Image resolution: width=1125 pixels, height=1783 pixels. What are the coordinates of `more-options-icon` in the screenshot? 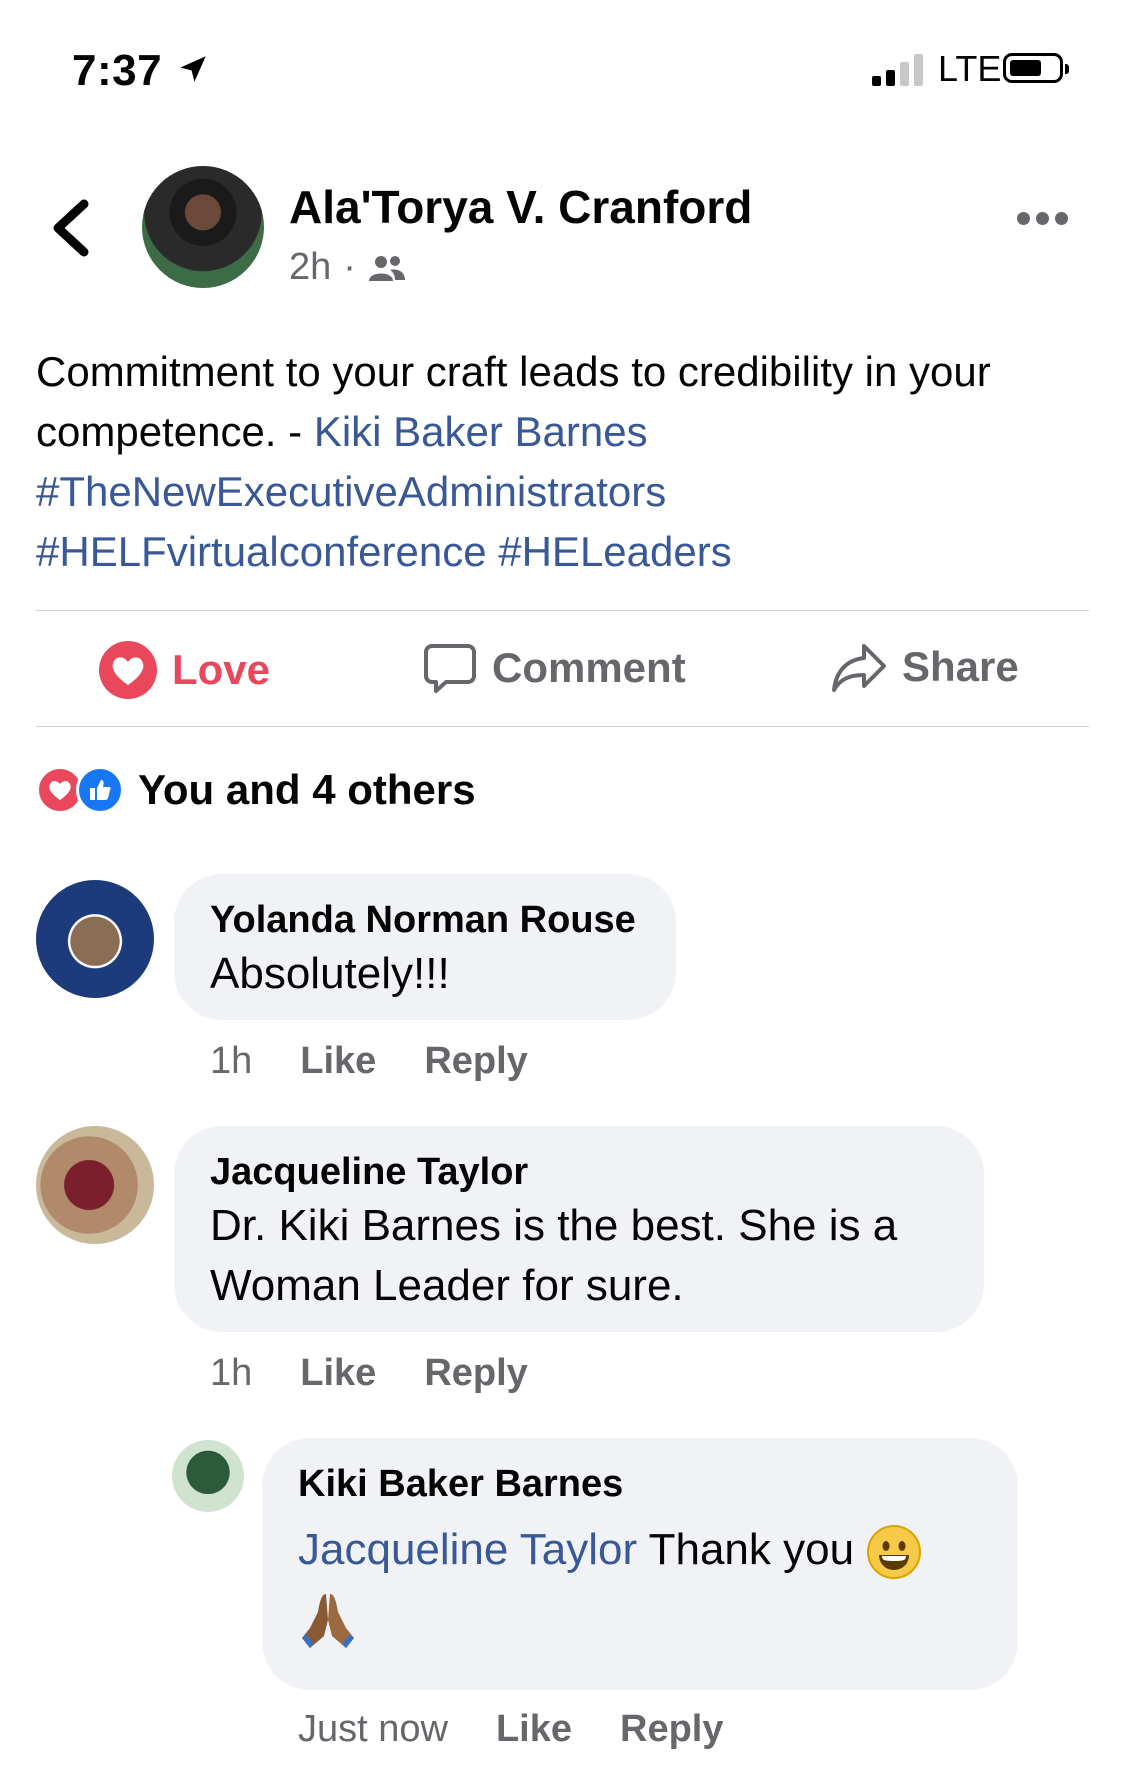 It's located at (1042, 218).